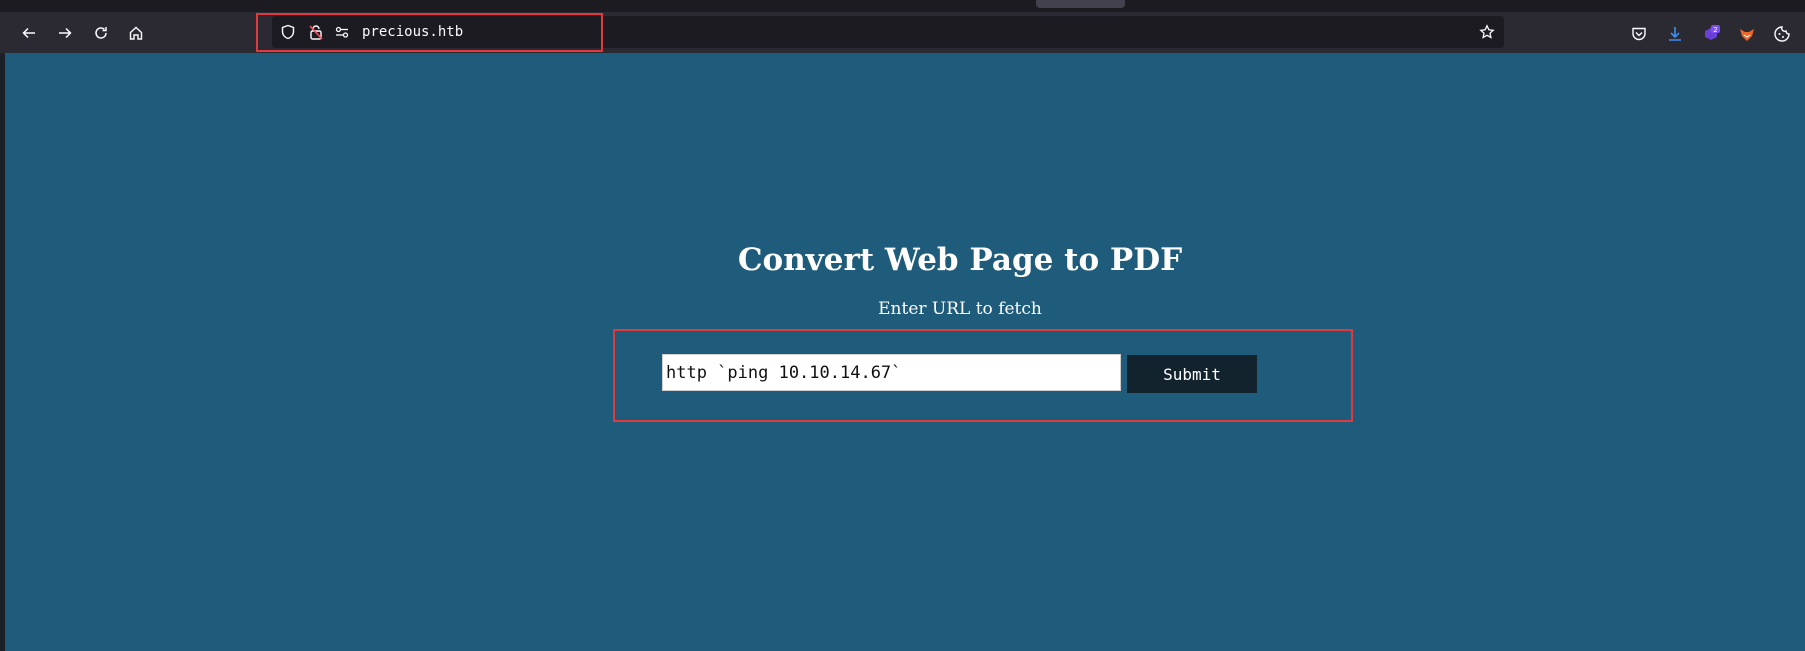 This screenshot has height=651, width=1805. I want to click on fox-icon, so click(1747, 34).